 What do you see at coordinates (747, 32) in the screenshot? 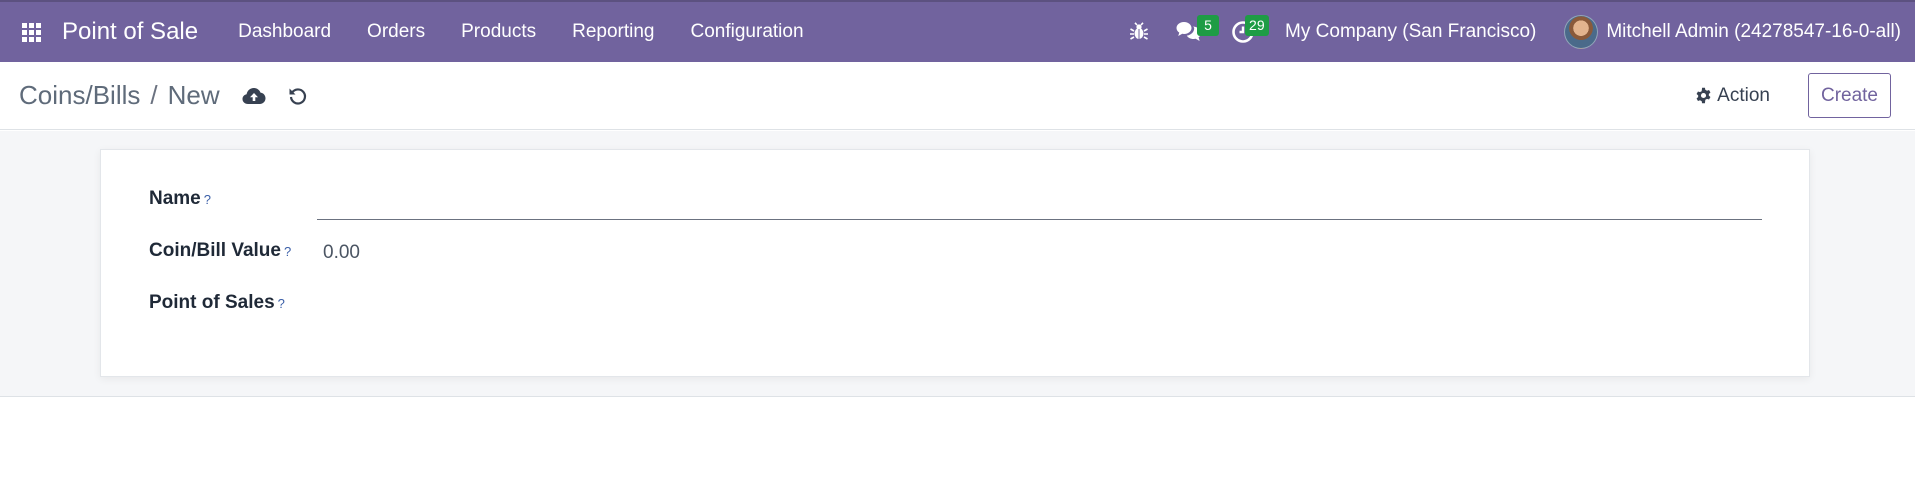
I see `menu-item-configuration: Configuration` at bounding box center [747, 32].